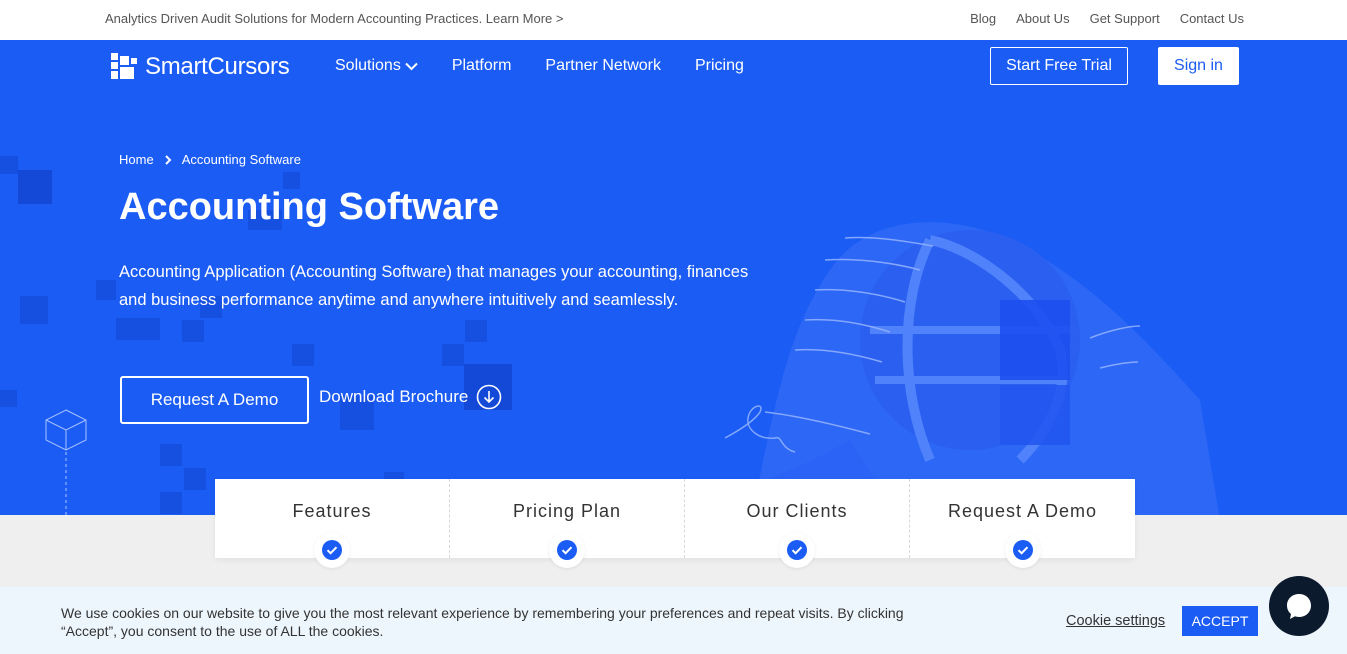 The width and height of the screenshot is (1347, 654). I want to click on chat-launcher-button, so click(1299, 606).